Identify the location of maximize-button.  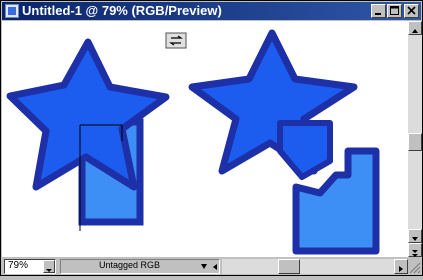
(394, 11).